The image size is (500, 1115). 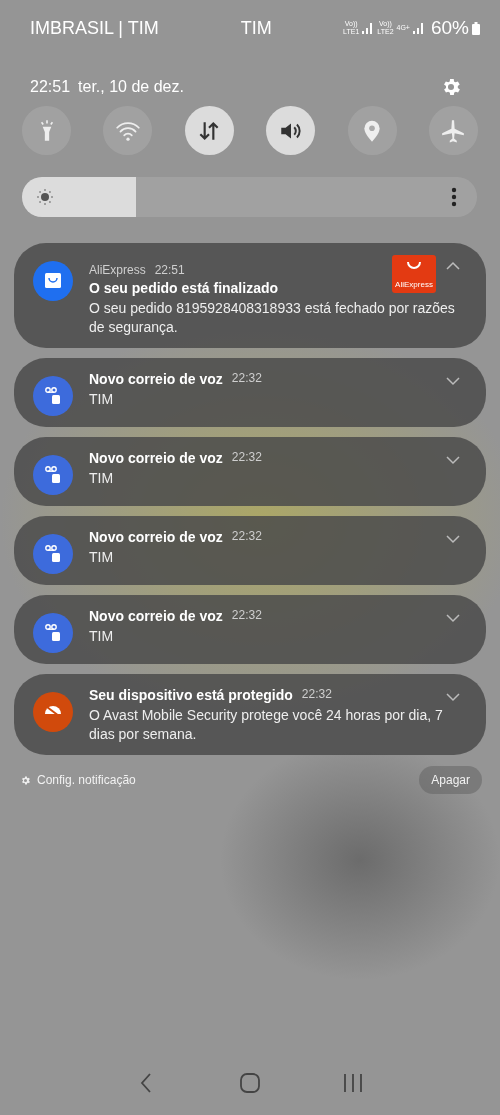 I want to click on sun-icon, so click(x=45, y=197).